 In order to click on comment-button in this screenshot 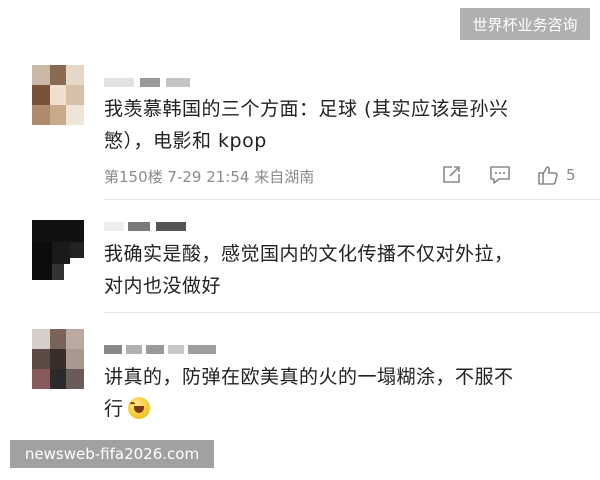, I will do `click(500, 175)`.